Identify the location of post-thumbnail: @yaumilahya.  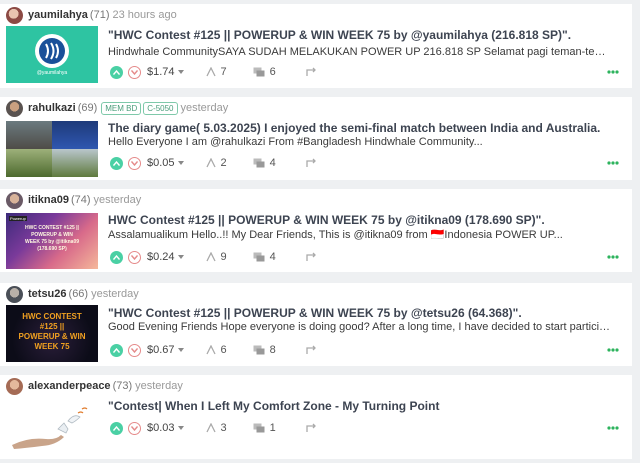
(52, 54).